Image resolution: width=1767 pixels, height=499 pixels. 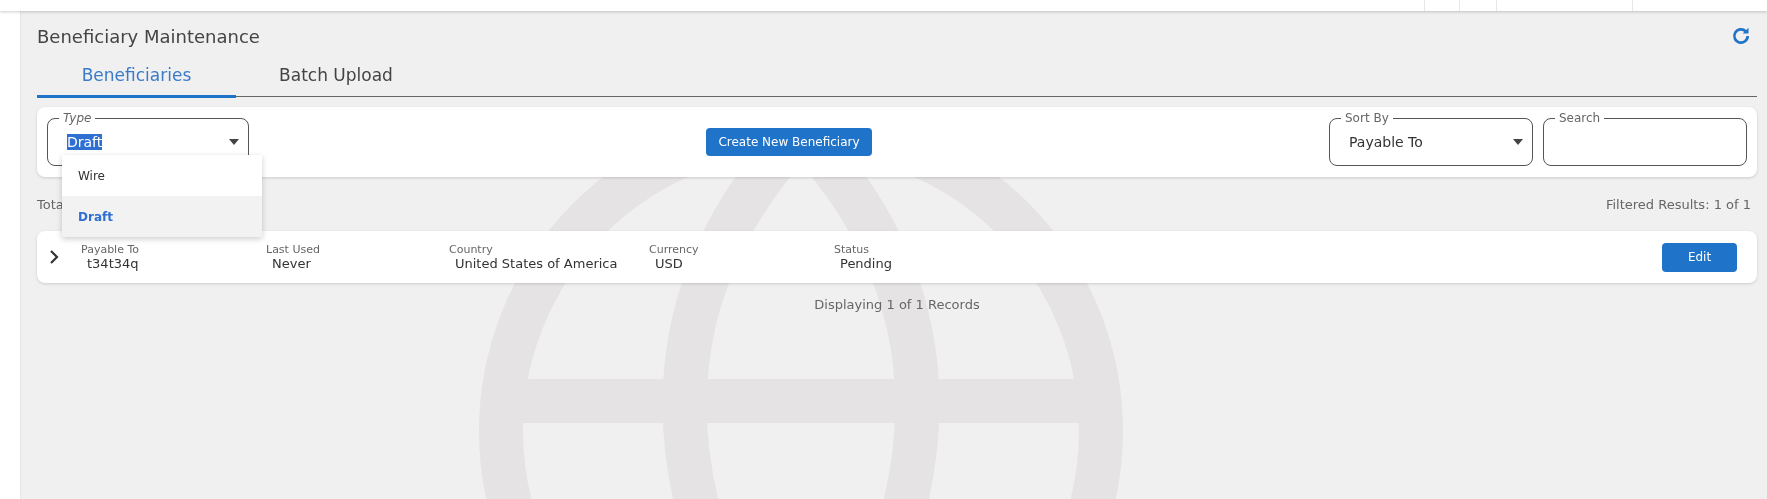 I want to click on column-label: Last Used, so click(x=293, y=249).